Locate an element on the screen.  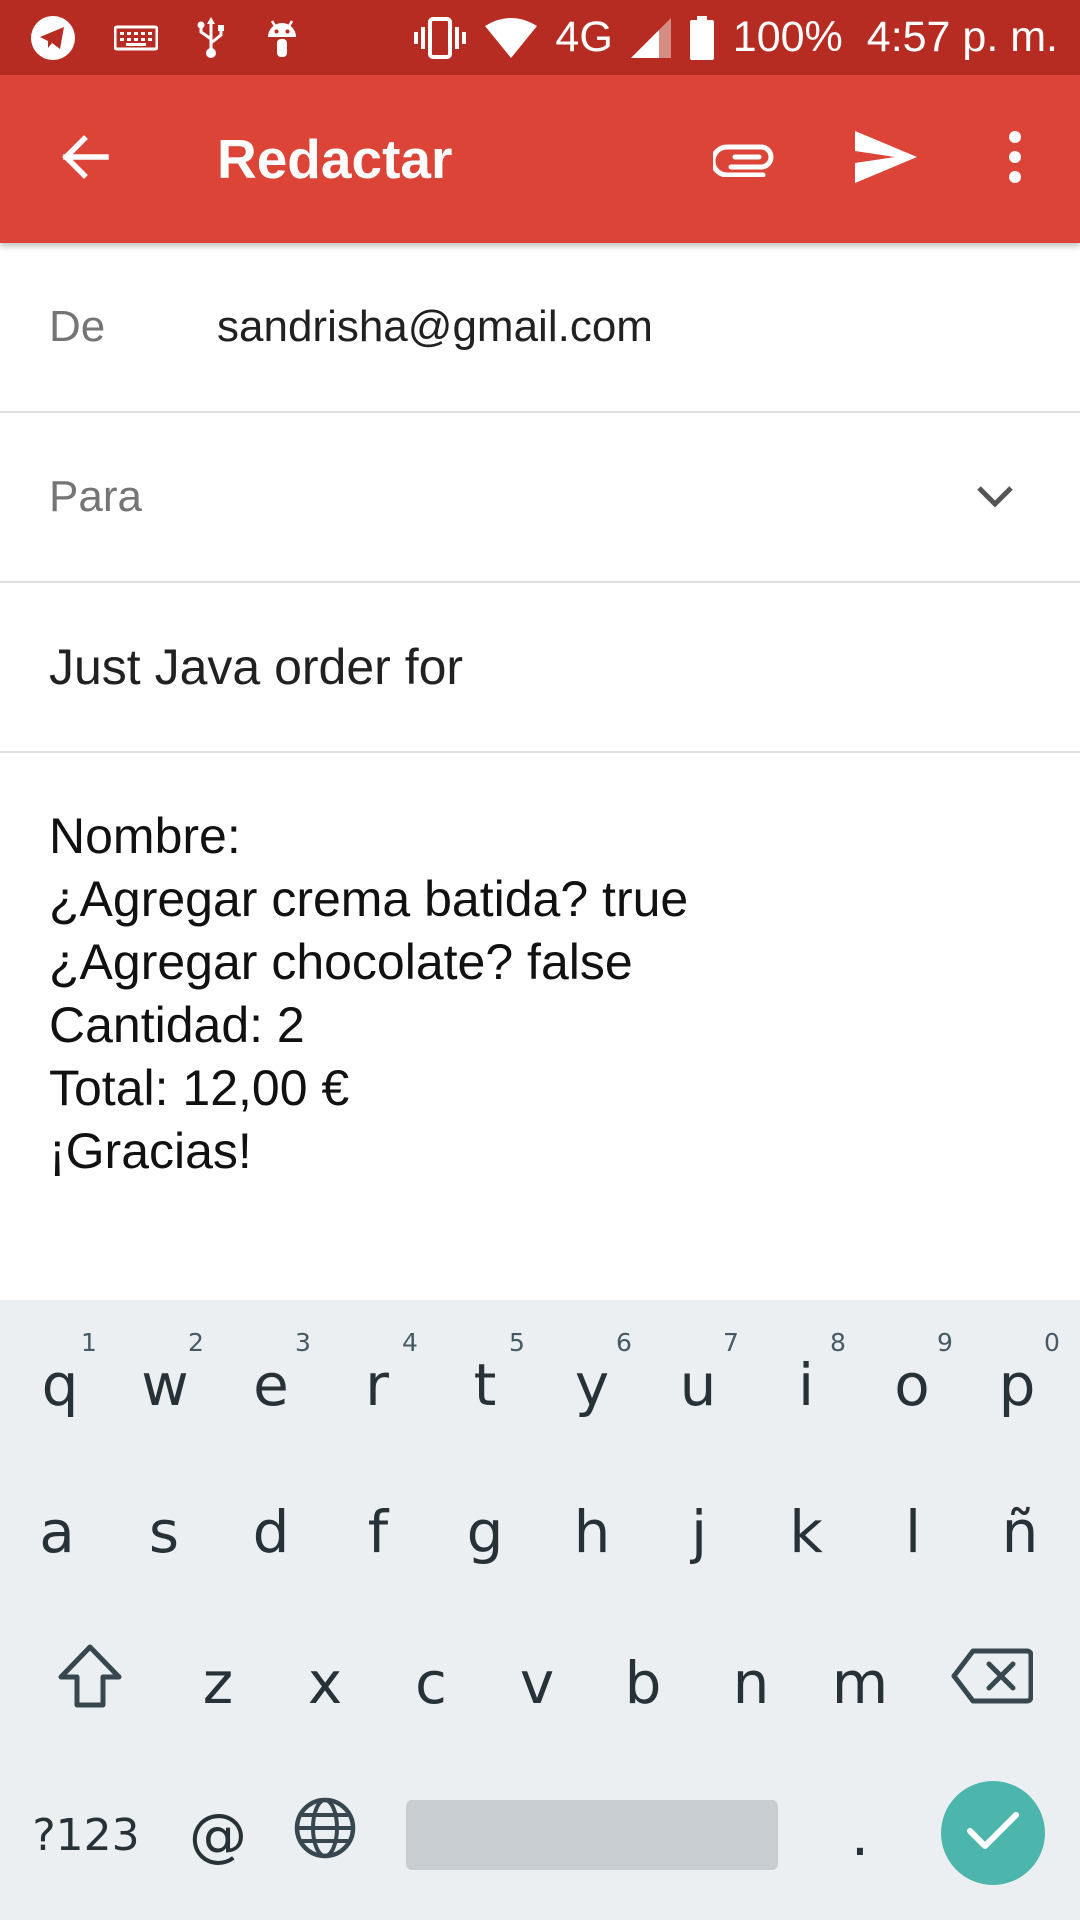
to-label: Para is located at coordinates (95, 496).